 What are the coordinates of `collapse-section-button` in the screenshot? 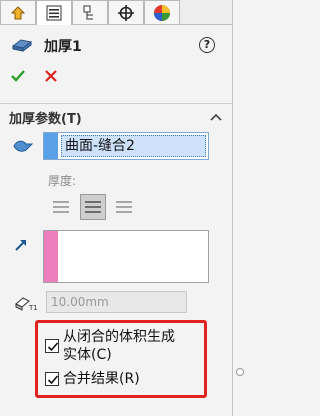 It's located at (216, 117).